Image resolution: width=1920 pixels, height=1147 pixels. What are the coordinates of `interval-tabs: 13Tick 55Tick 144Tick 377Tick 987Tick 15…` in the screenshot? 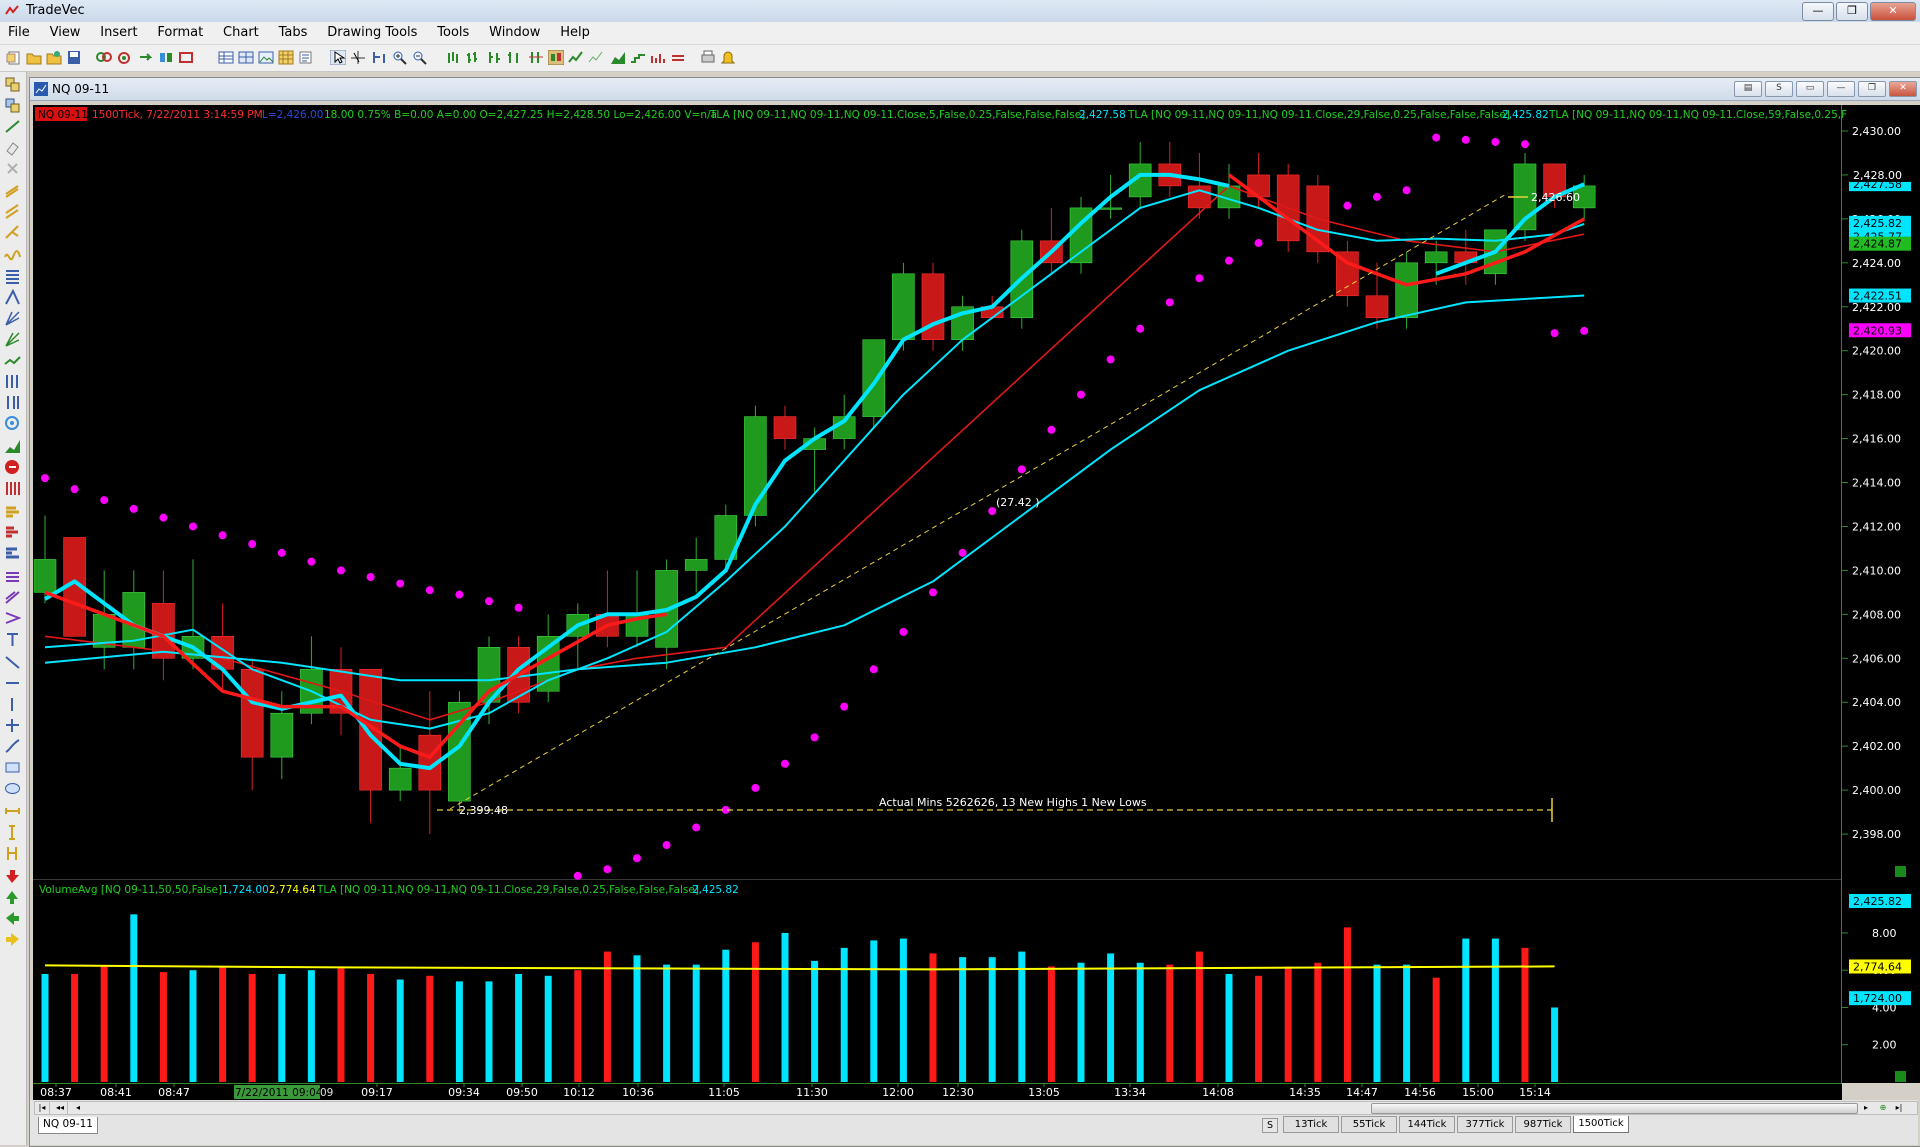 It's located at (1456, 1124).